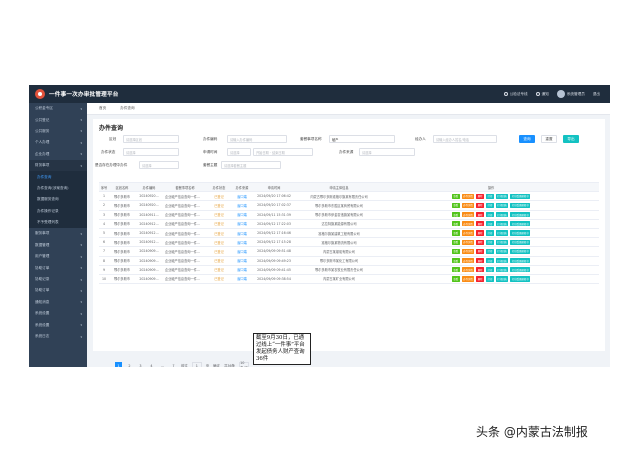  Describe the element at coordinates (58, 233) in the screenshot. I see `sidebar-item: 服务事项 ▾` at that location.